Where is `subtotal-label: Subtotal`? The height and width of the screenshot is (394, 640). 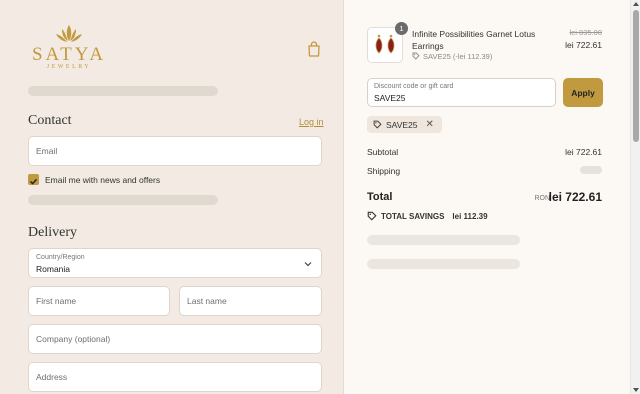
subtotal-label: Subtotal is located at coordinates (383, 152).